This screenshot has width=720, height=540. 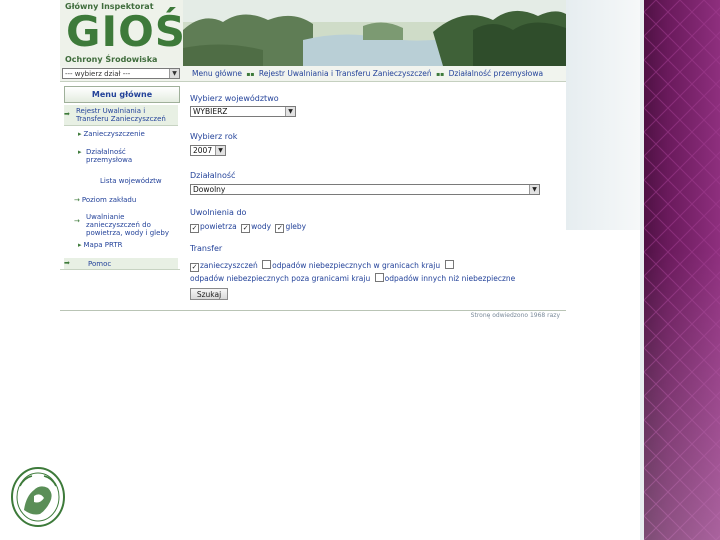 What do you see at coordinates (114, 134) in the screenshot?
I see `sidebar-item-label: Zanieczyszczenie` at bounding box center [114, 134].